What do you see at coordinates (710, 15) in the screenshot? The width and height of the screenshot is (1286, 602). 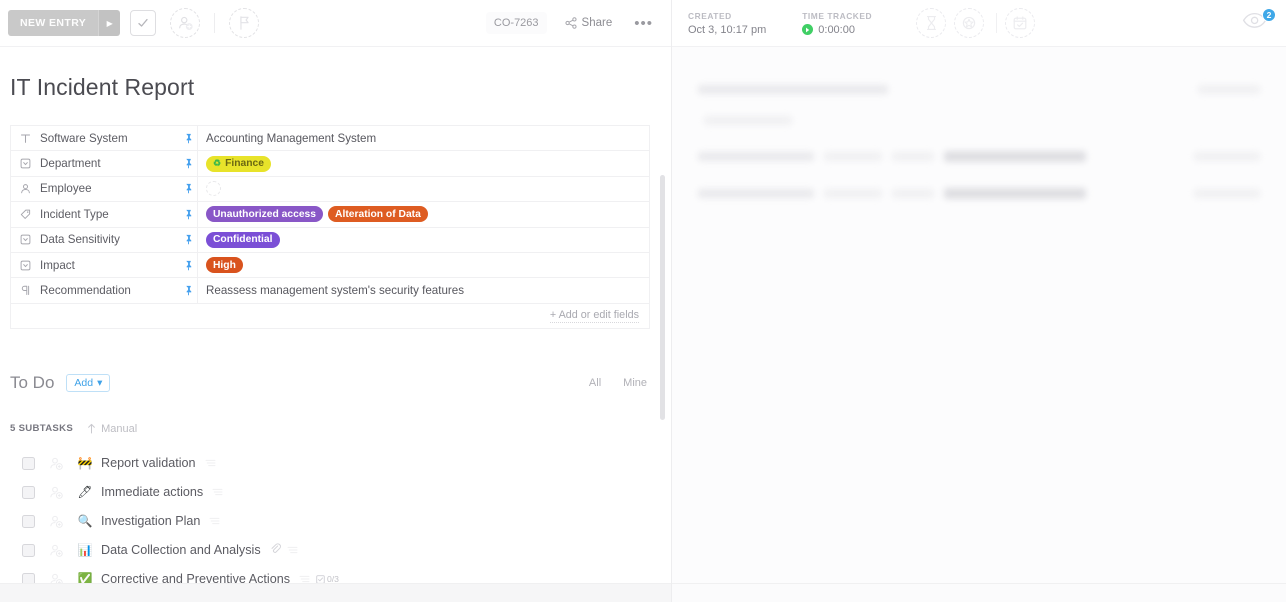 I see `created-label: CREATED` at bounding box center [710, 15].